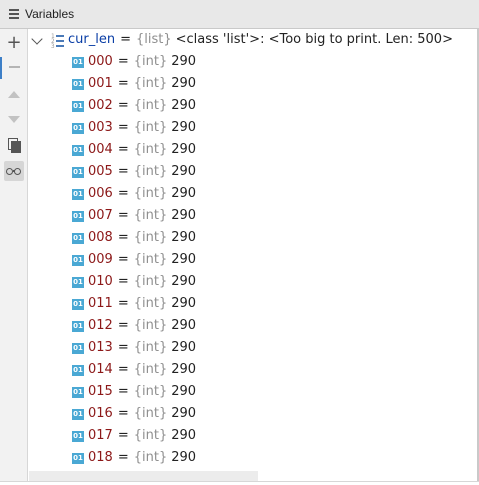  I want to click on copy-icon, so click(14, 145).